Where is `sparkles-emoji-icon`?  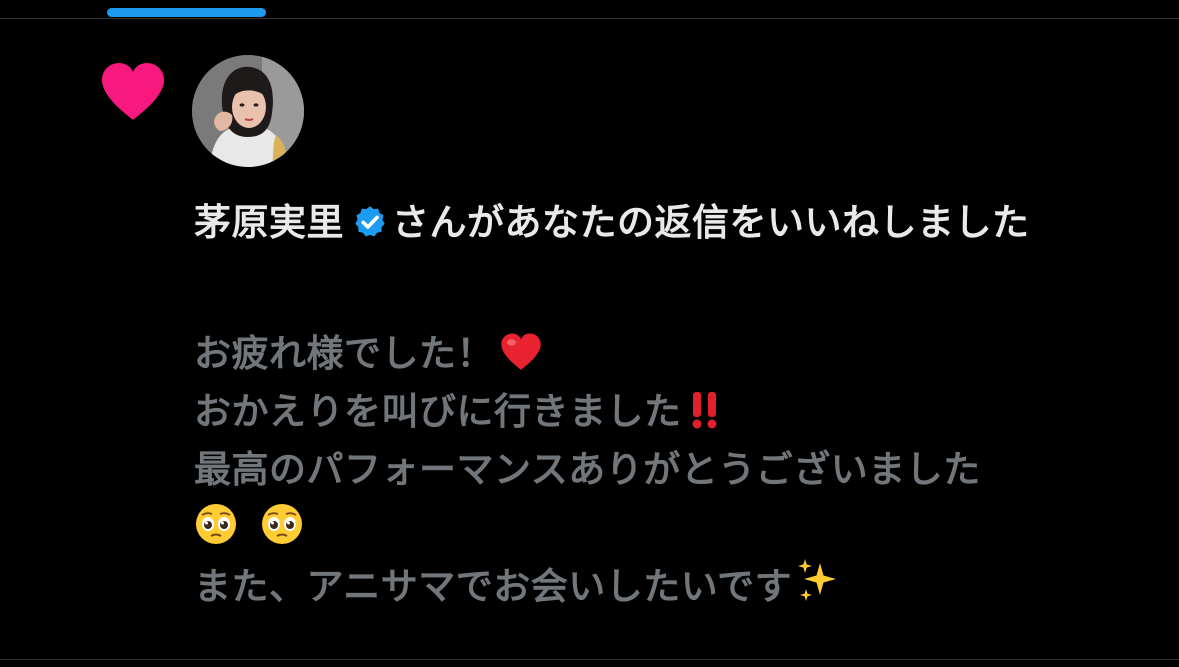
sparkles-emoji-icon is located at coordinates (817, 580).